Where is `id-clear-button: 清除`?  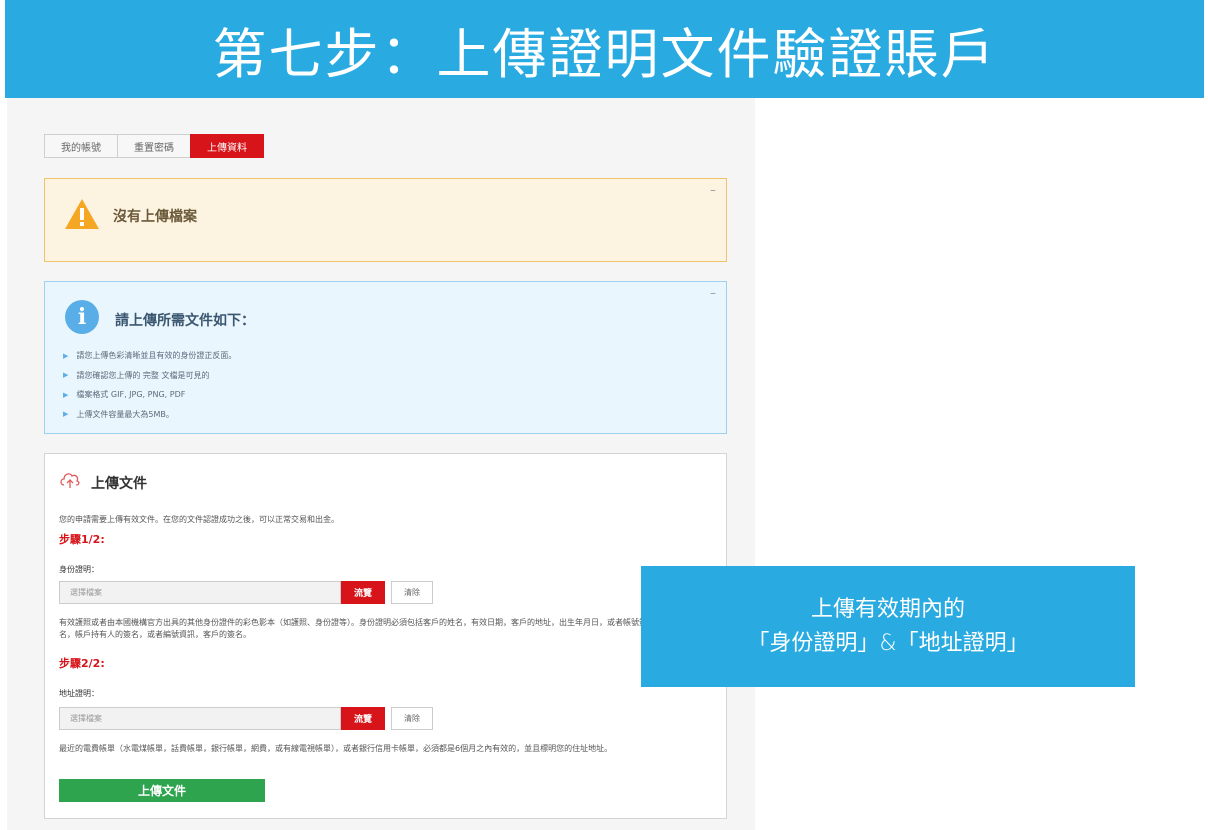 id-clear-button: 清除 is located at coordinates (412, 592).